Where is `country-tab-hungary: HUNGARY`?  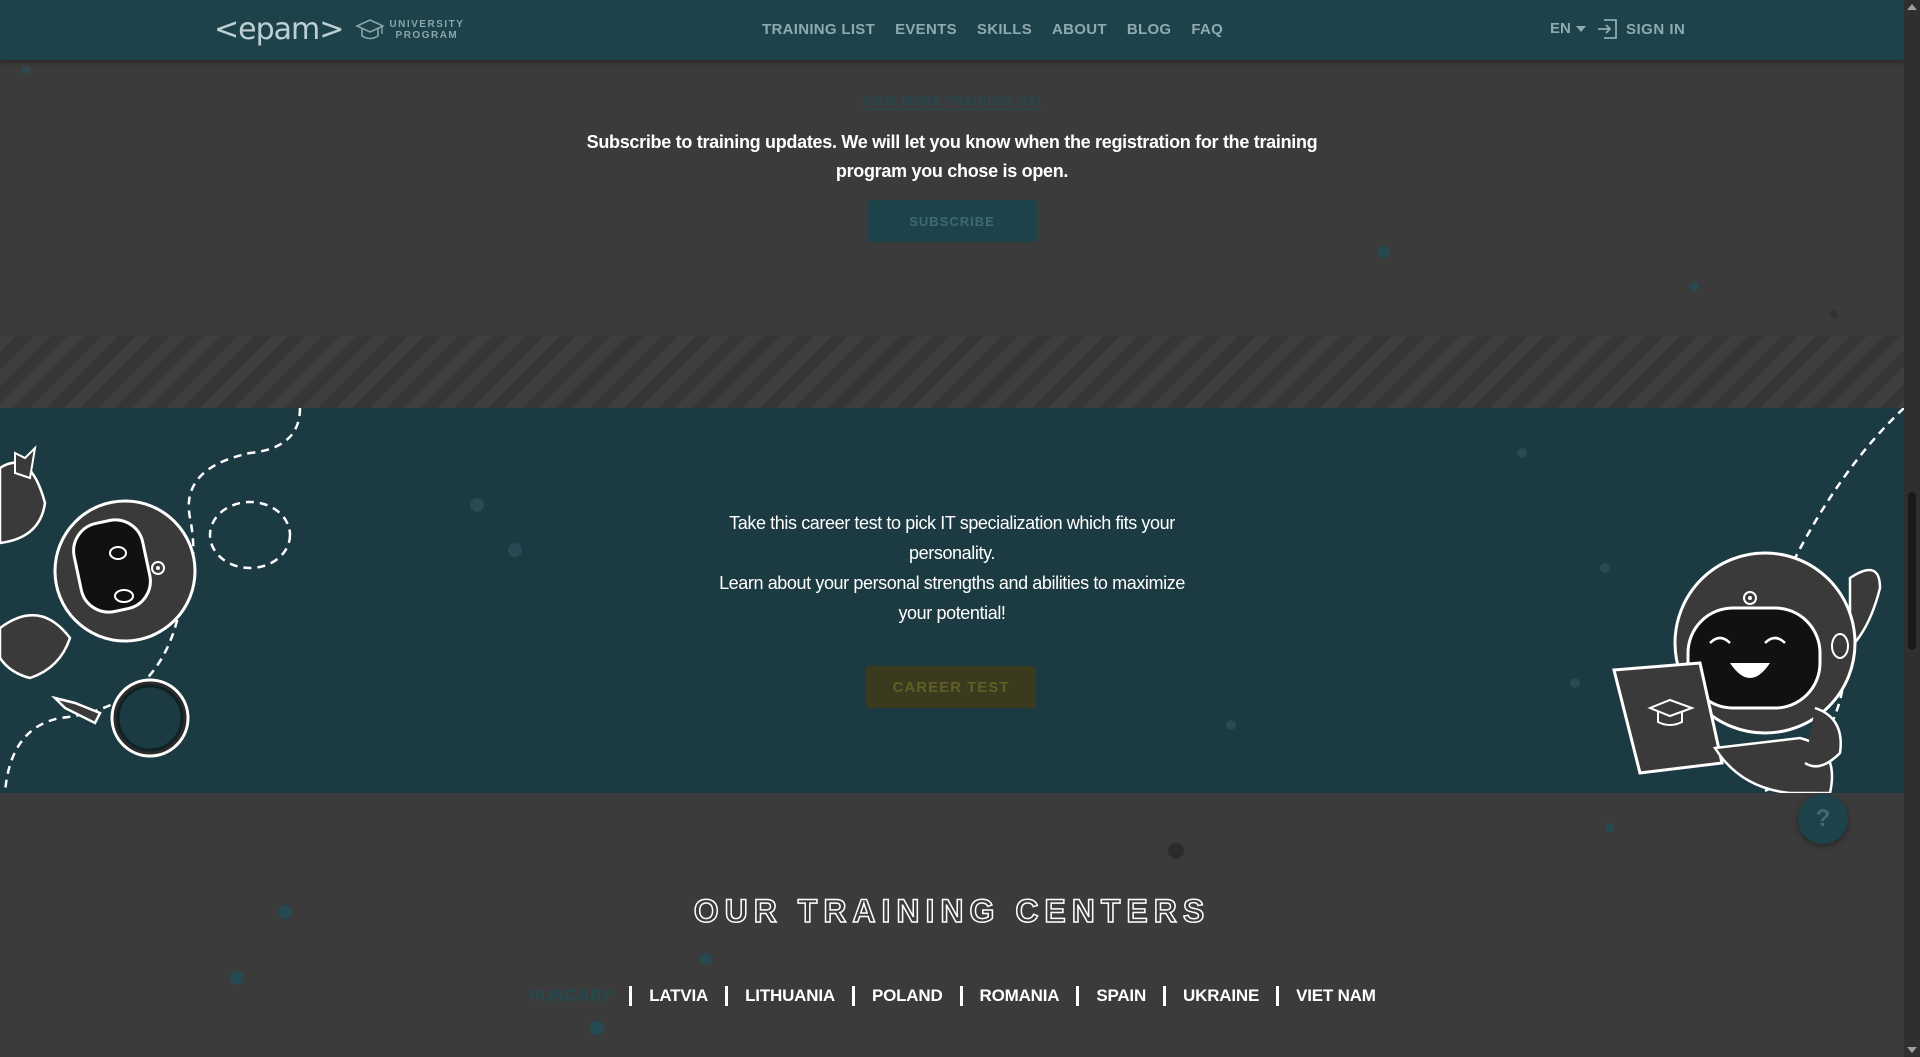
country-tab-hungary: HUNGARY is located at coordinates (572, 996).